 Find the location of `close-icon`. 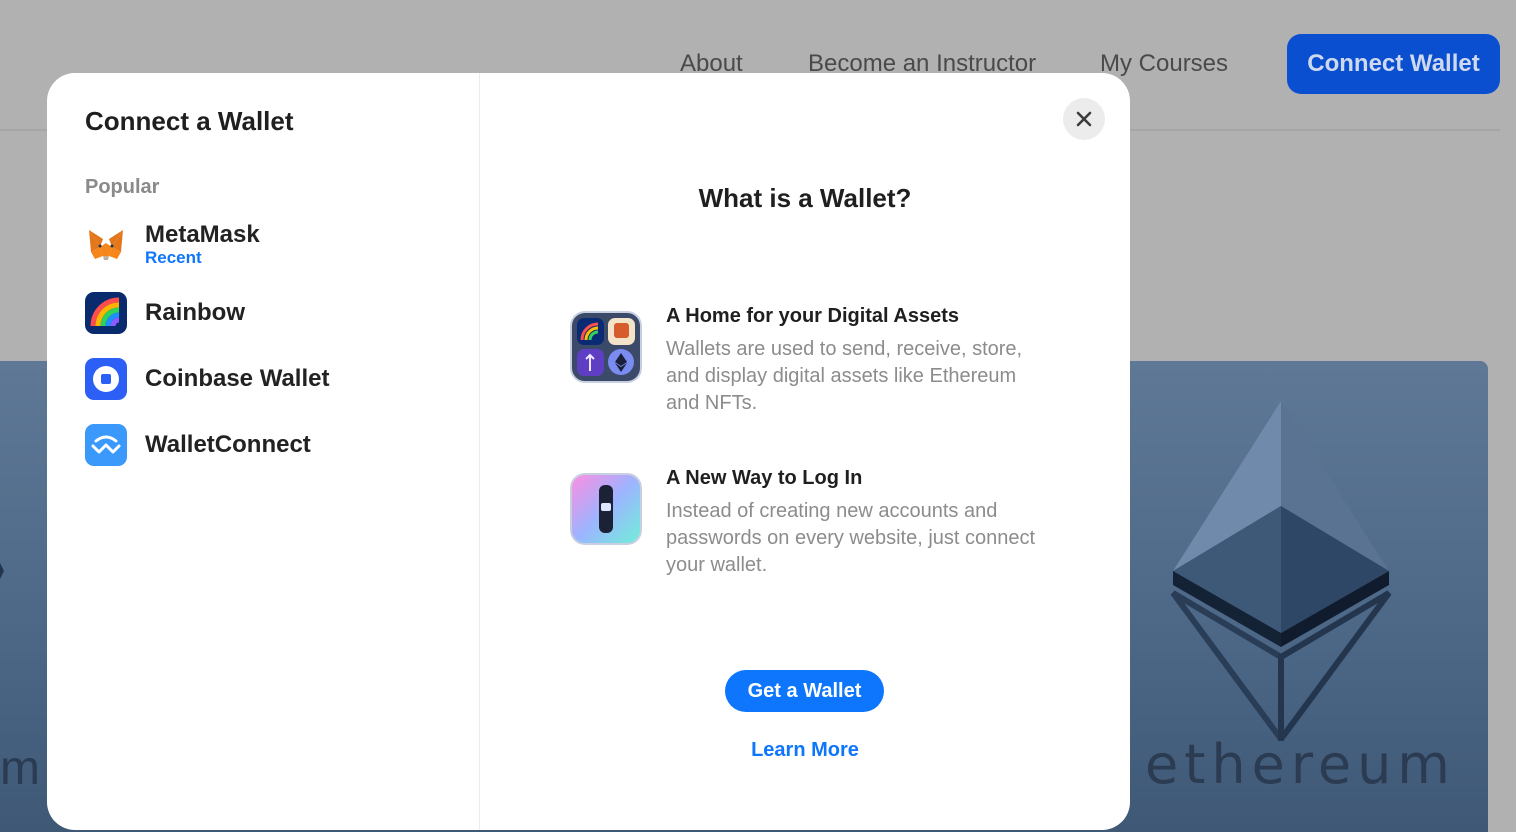

close-icon is located at coordinates (1084, 119).